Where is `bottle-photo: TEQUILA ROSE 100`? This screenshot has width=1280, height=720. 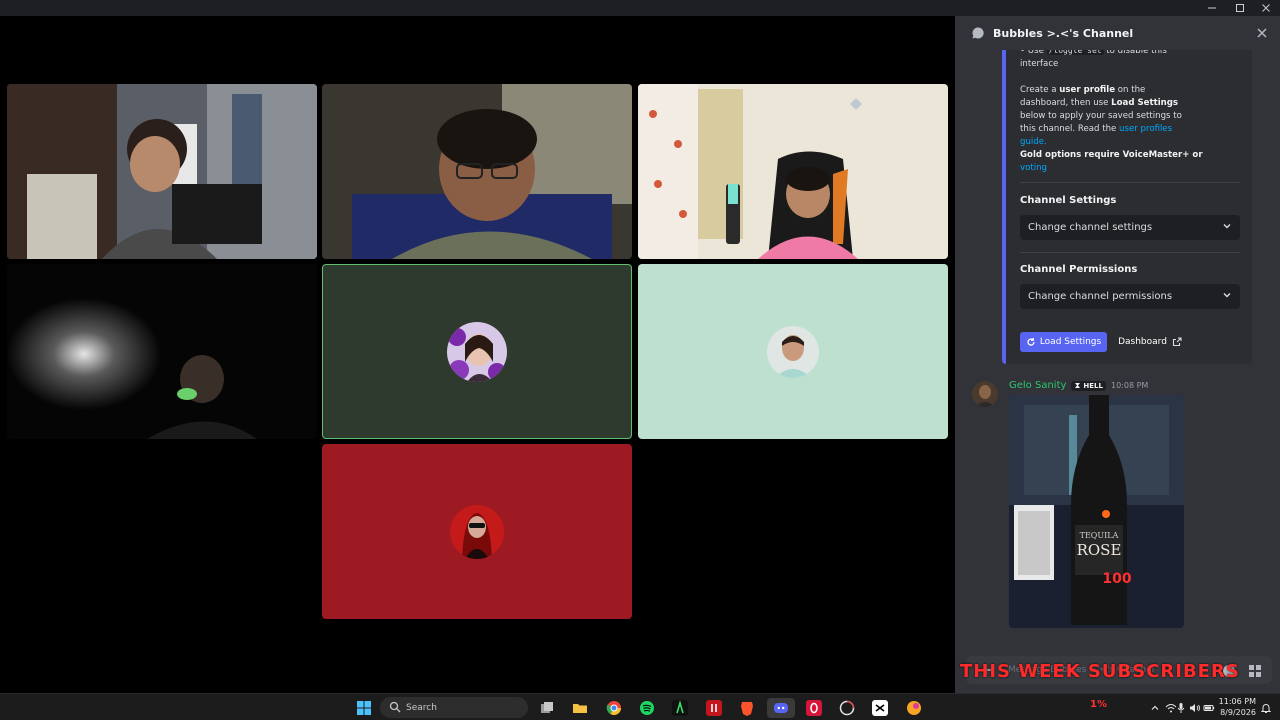 bottle-photo: TEQUILA ROSE 100 is located at coordinates (1096, 511).